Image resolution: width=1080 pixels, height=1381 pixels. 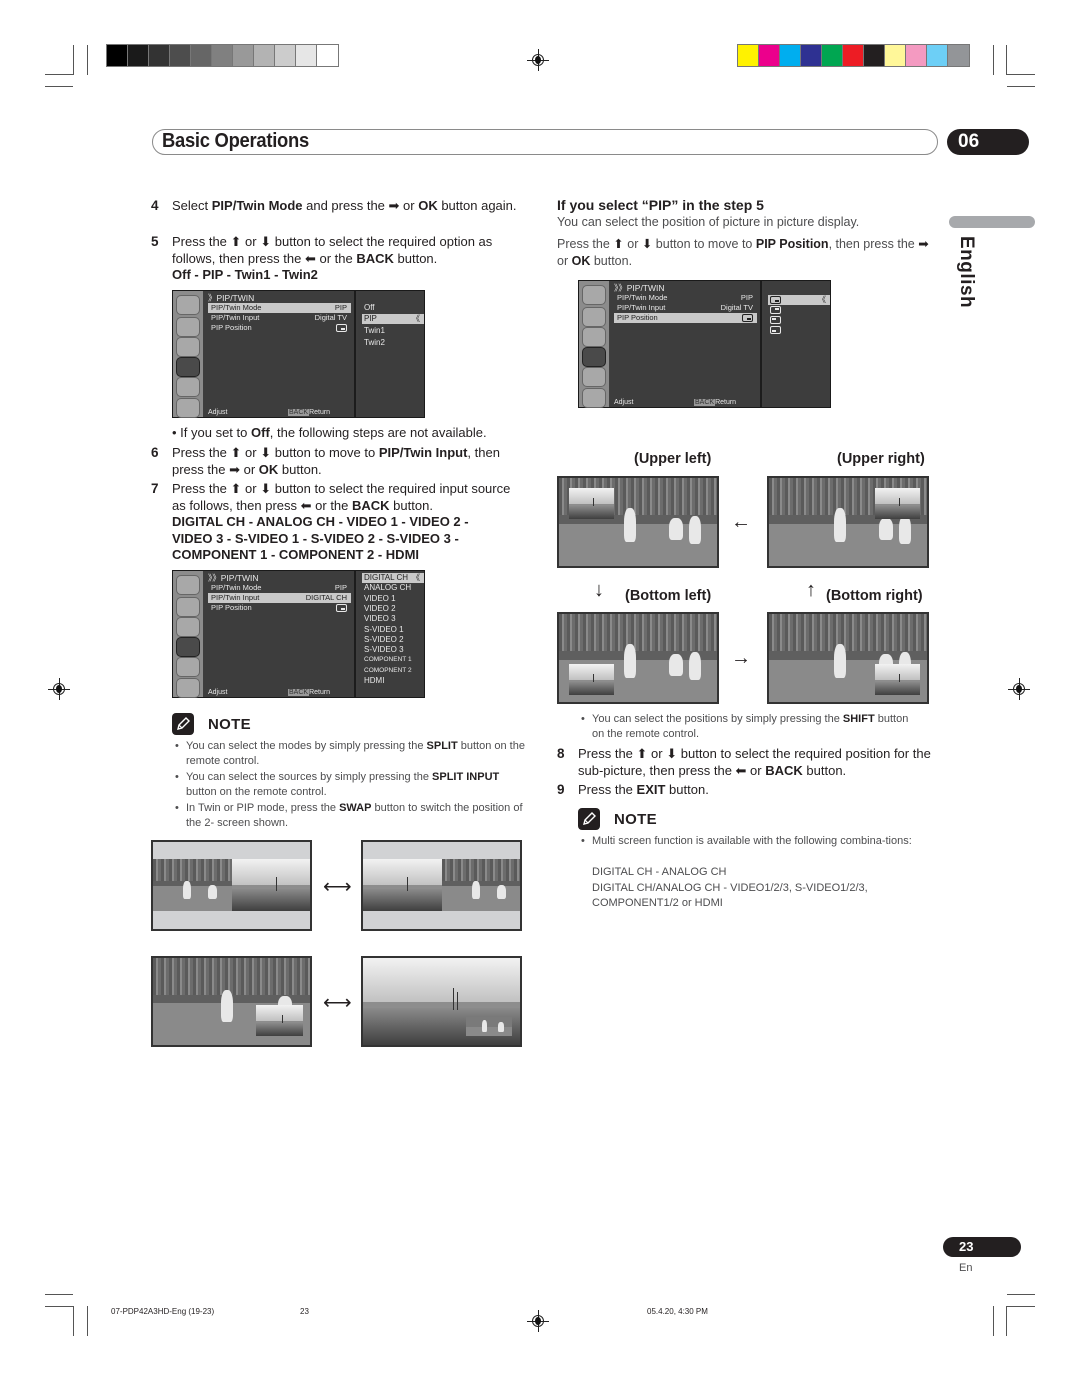 I want to click on chapter-number-badge: 06, so click(x=988, y=142).